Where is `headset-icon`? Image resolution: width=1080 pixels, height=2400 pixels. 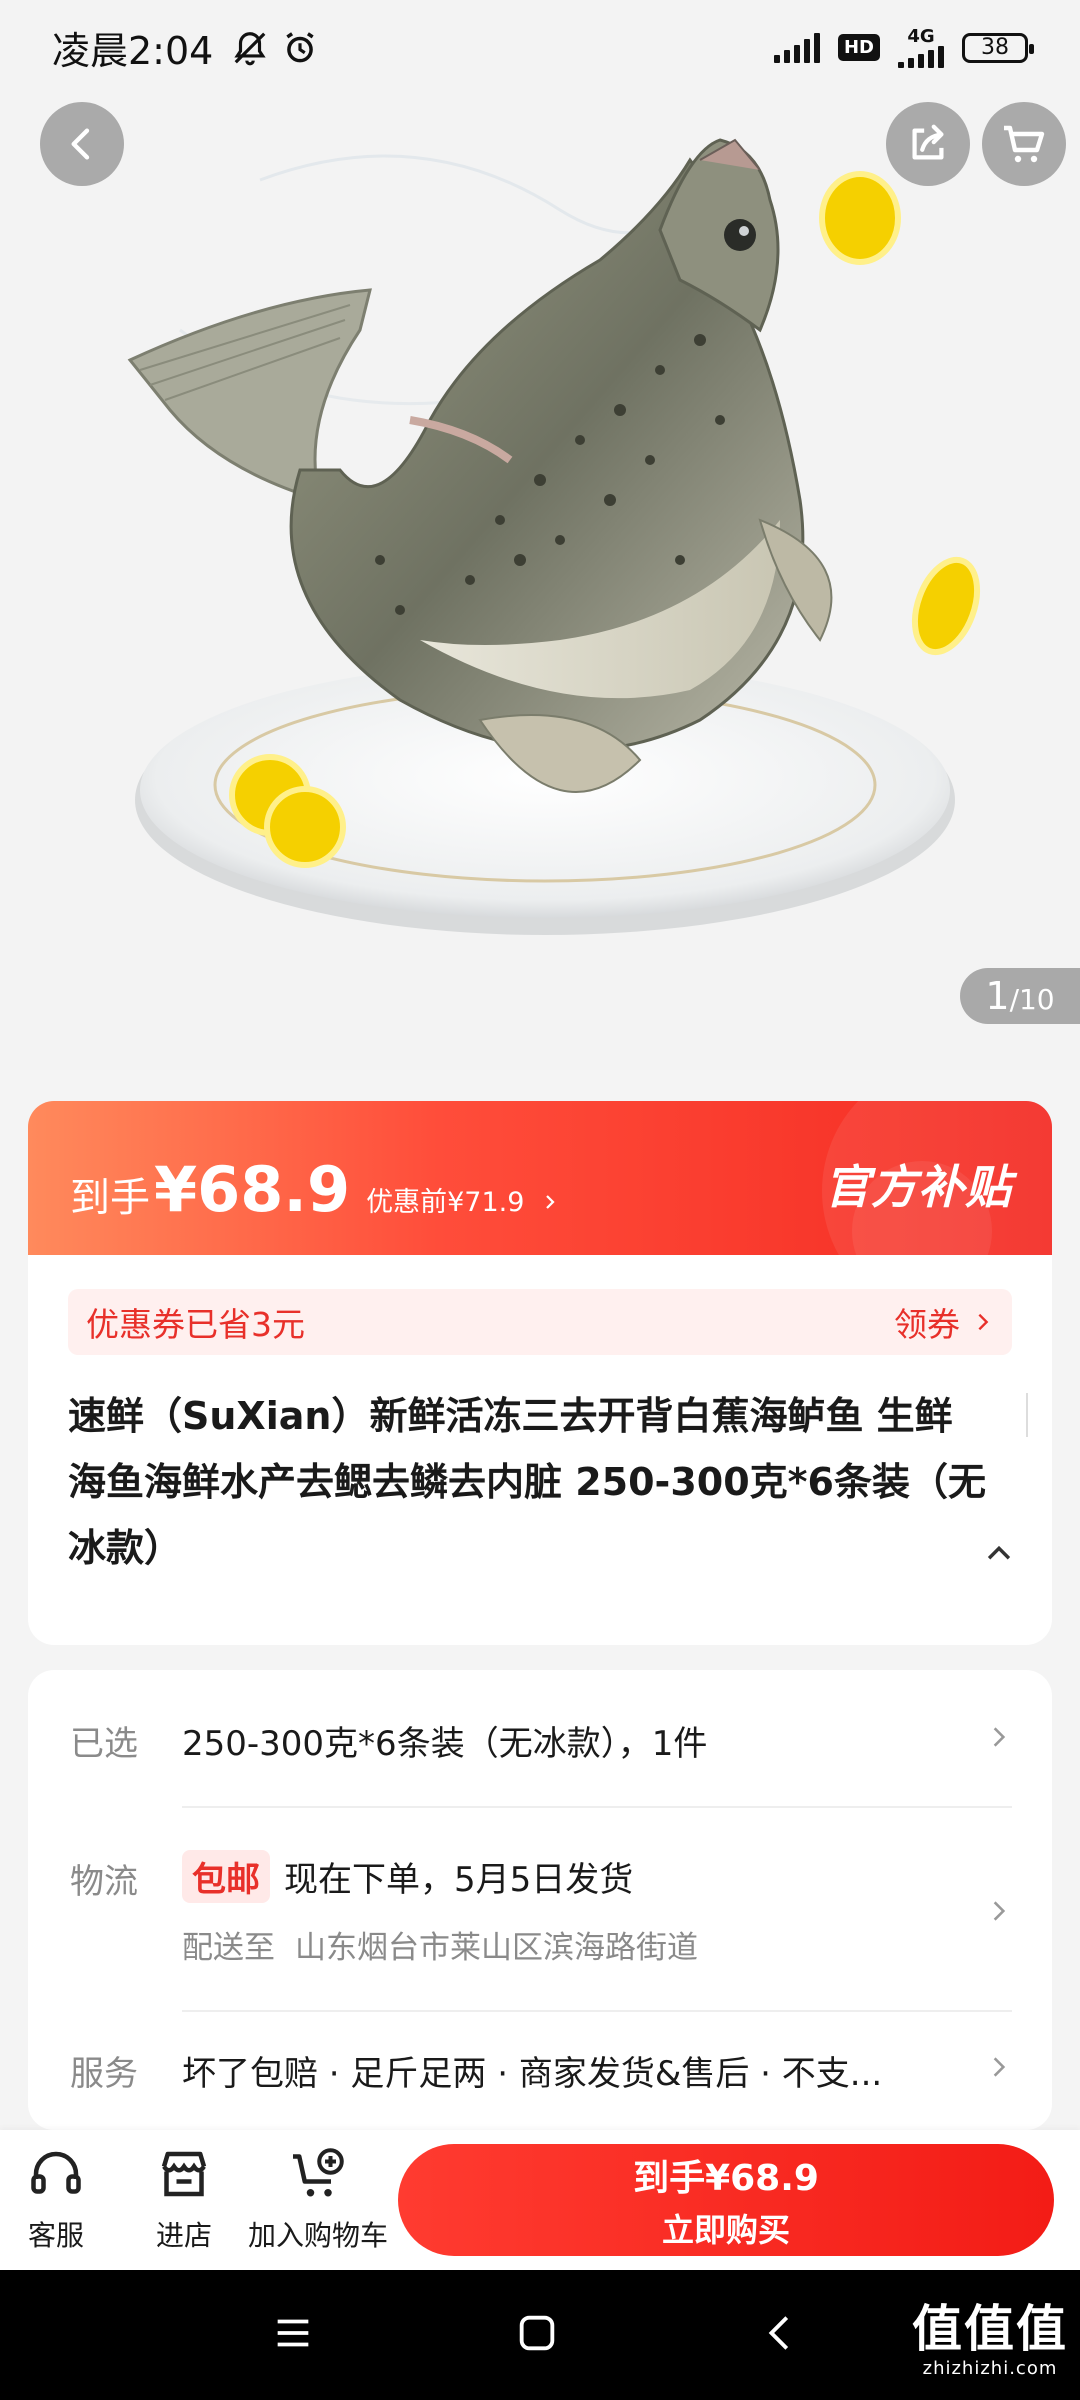 headset-icon is located at coordinates (56, 2172).